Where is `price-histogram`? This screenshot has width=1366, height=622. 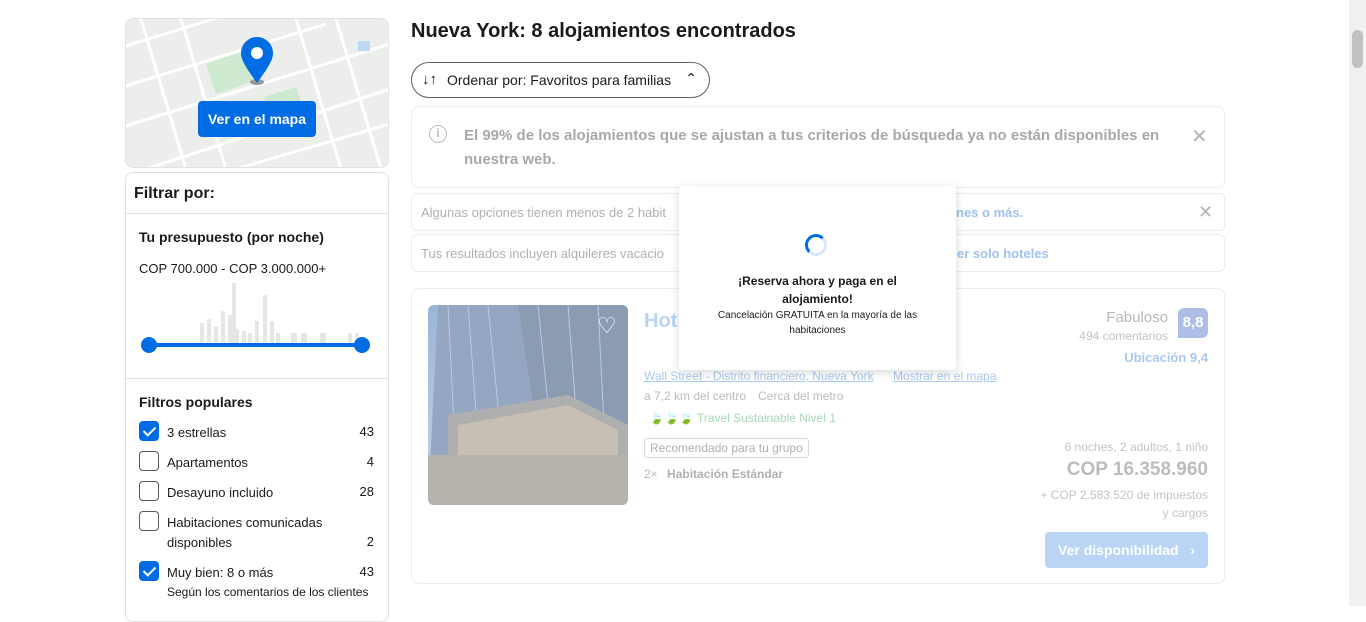
price-histogram is located at coordinates (279, 313).